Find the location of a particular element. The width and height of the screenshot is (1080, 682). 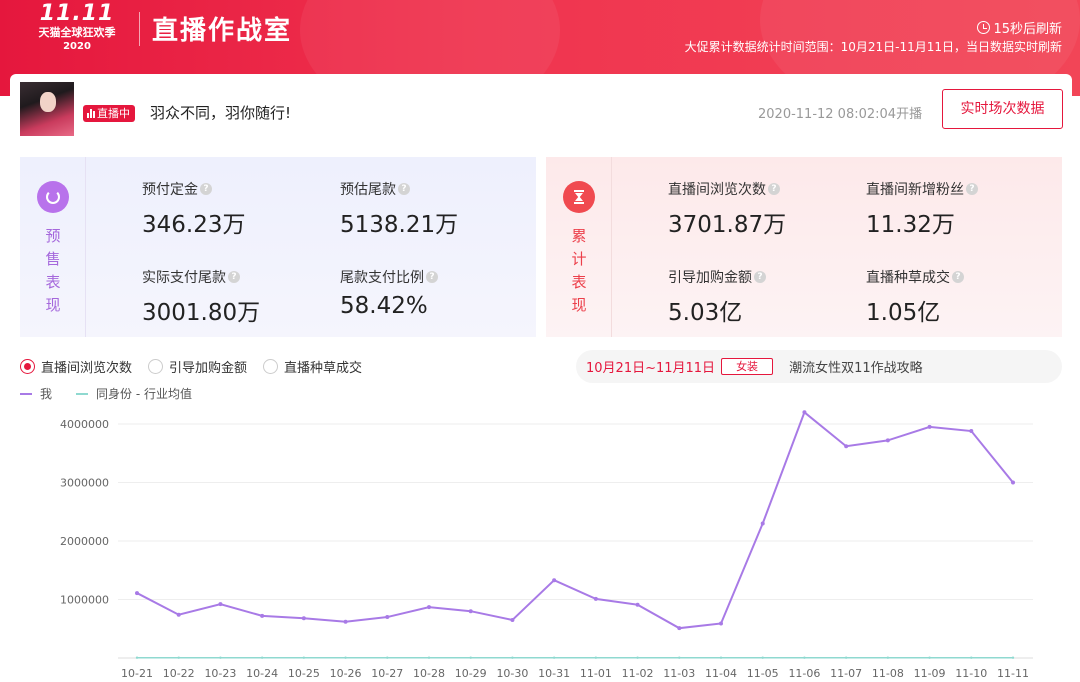

x-tick-label: 10-30 is located at coordinates (512, 673).